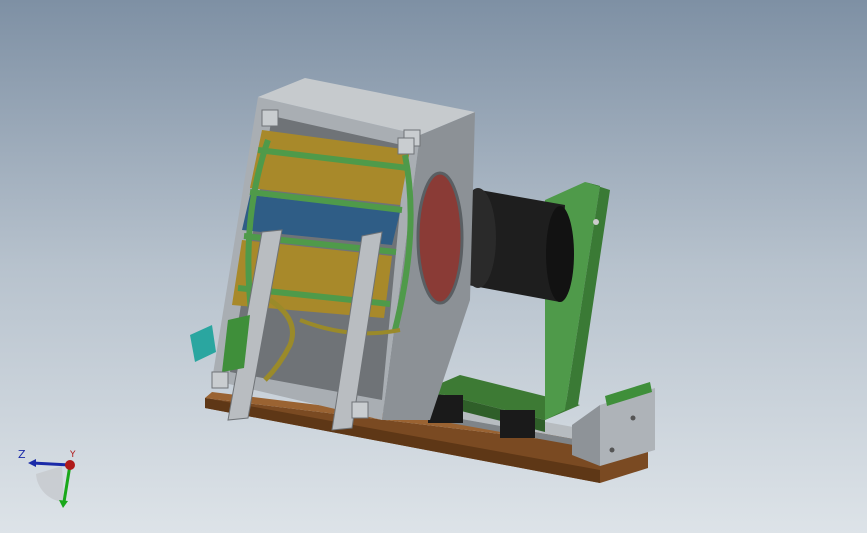 This screenshot has height=533, width=867. What do you see at coordinates (22, 454) in the screenshot?
I see `z-axis-label: Z` at bounding box center [22, 454].